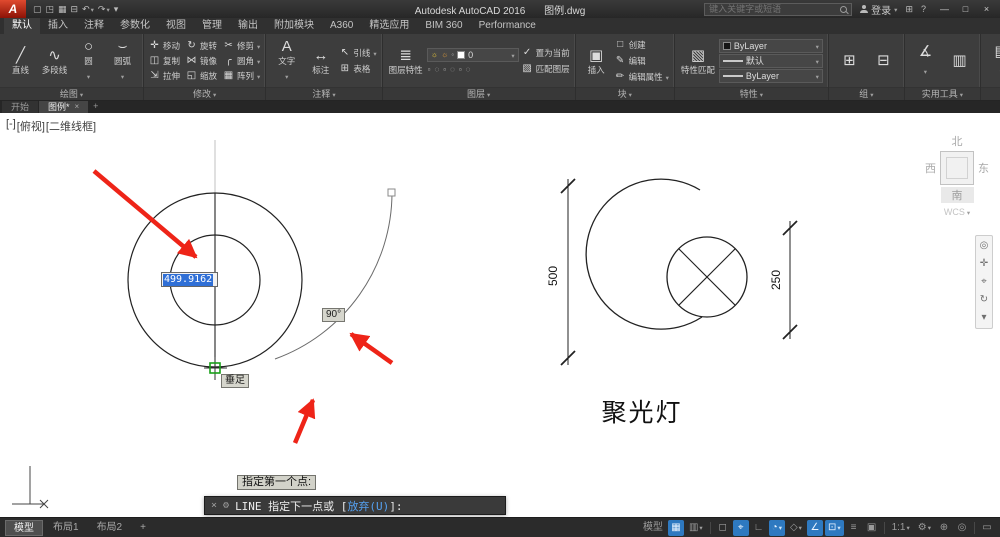 The image size is (1000, 537). I want to click on selection-cycling-toggle: ▣, so click(872, 528).